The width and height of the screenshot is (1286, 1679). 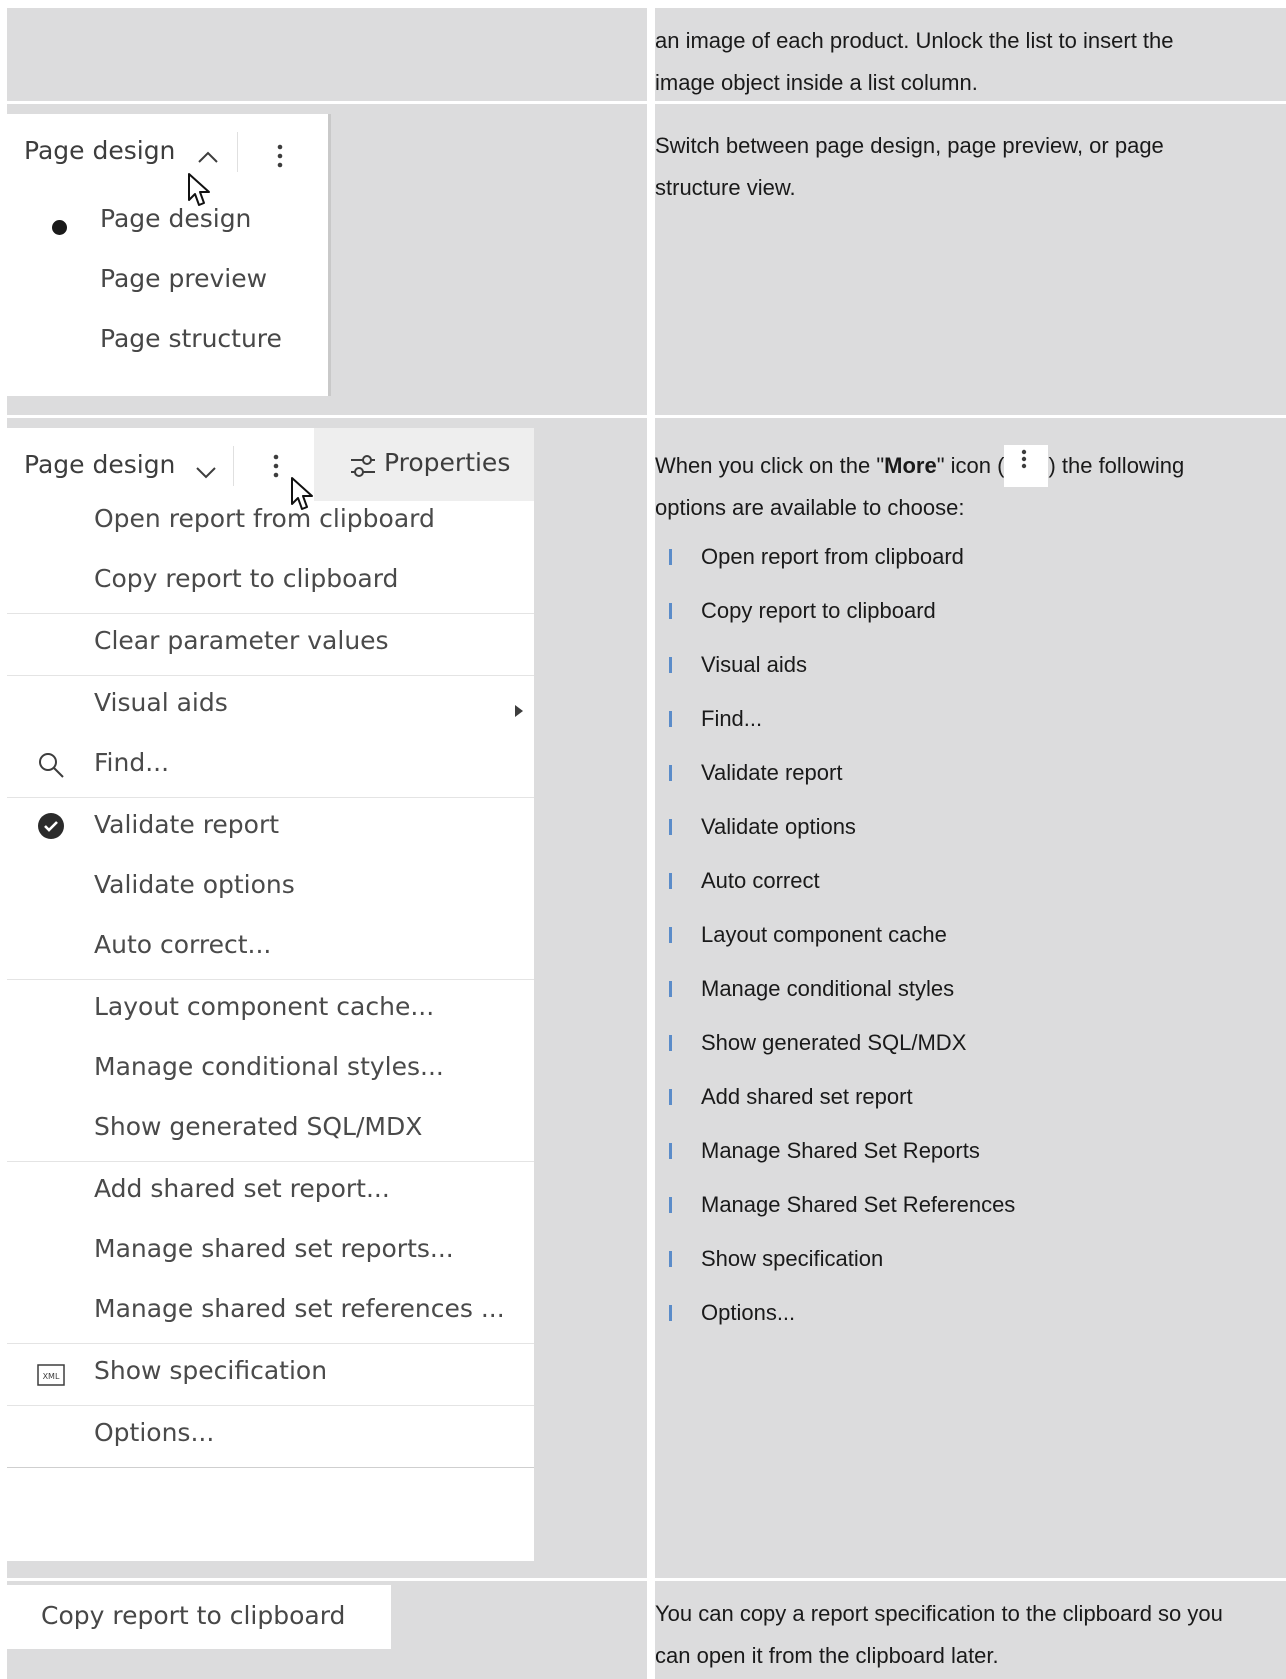 I want to click on svg-text: XML, so click(x=51, y=1376).